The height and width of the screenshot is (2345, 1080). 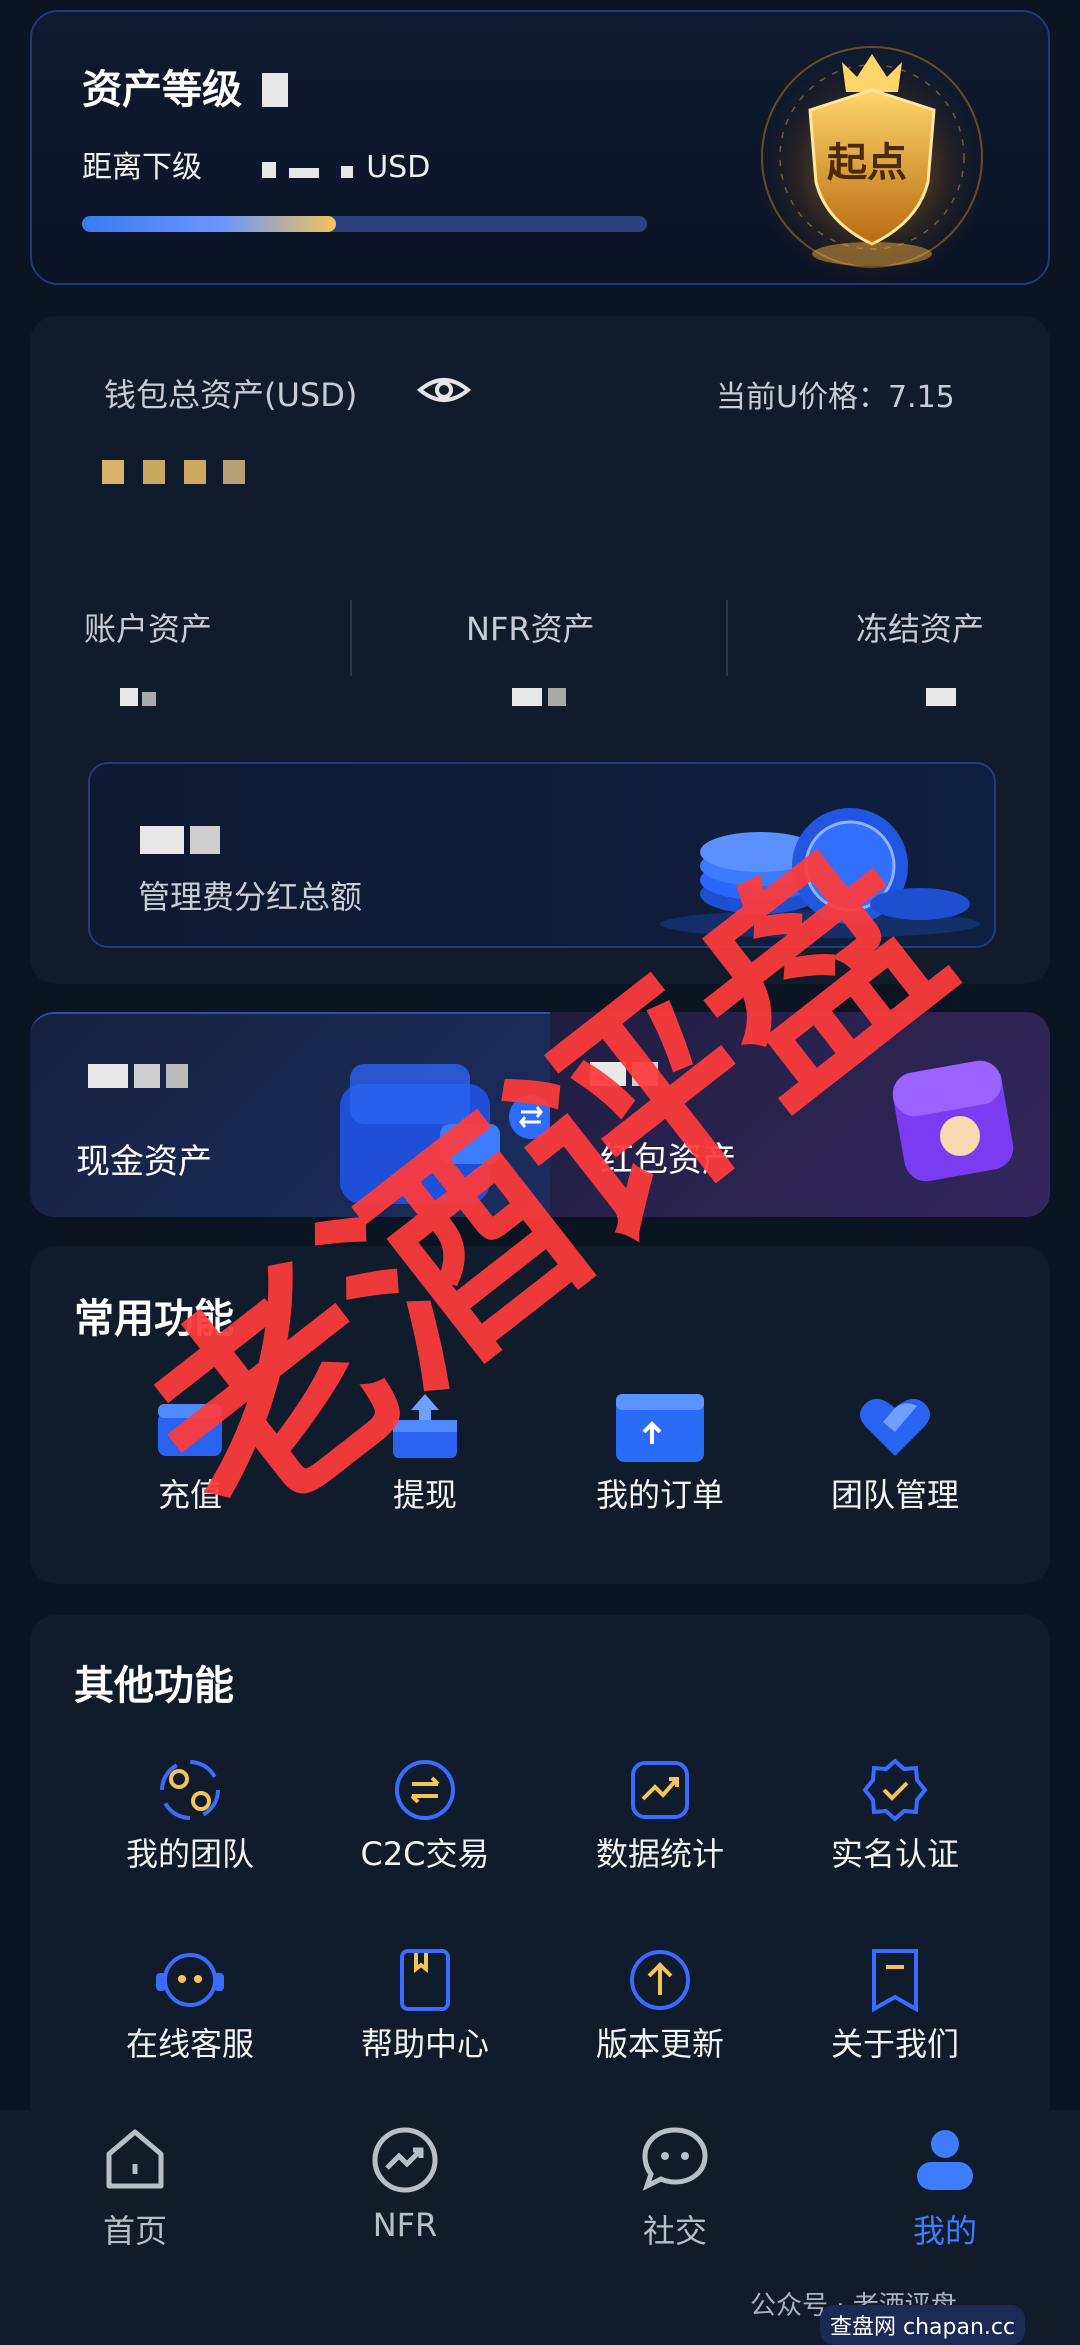 What do you see at coordinates (425, 1980) in the screenshot?
I see `help-icon` at bounding box center [425, 1980].